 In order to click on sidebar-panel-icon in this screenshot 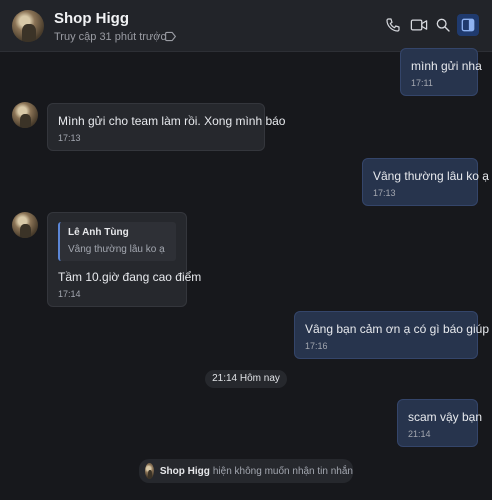, I will do `click(468, 25)`.